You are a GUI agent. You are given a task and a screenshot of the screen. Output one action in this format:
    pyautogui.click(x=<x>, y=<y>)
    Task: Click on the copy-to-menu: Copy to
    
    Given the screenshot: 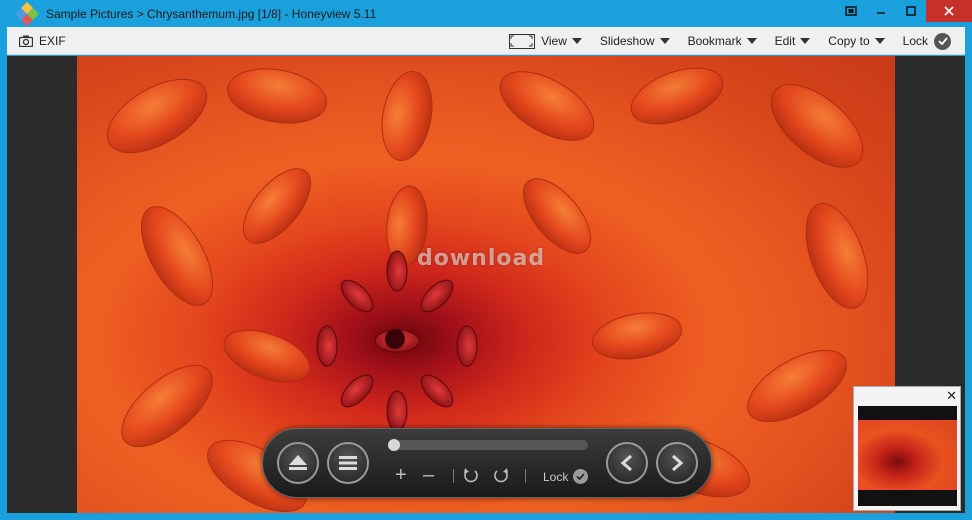 What is the action you would take?
    pyautogui.click(x=856, y=41)
    